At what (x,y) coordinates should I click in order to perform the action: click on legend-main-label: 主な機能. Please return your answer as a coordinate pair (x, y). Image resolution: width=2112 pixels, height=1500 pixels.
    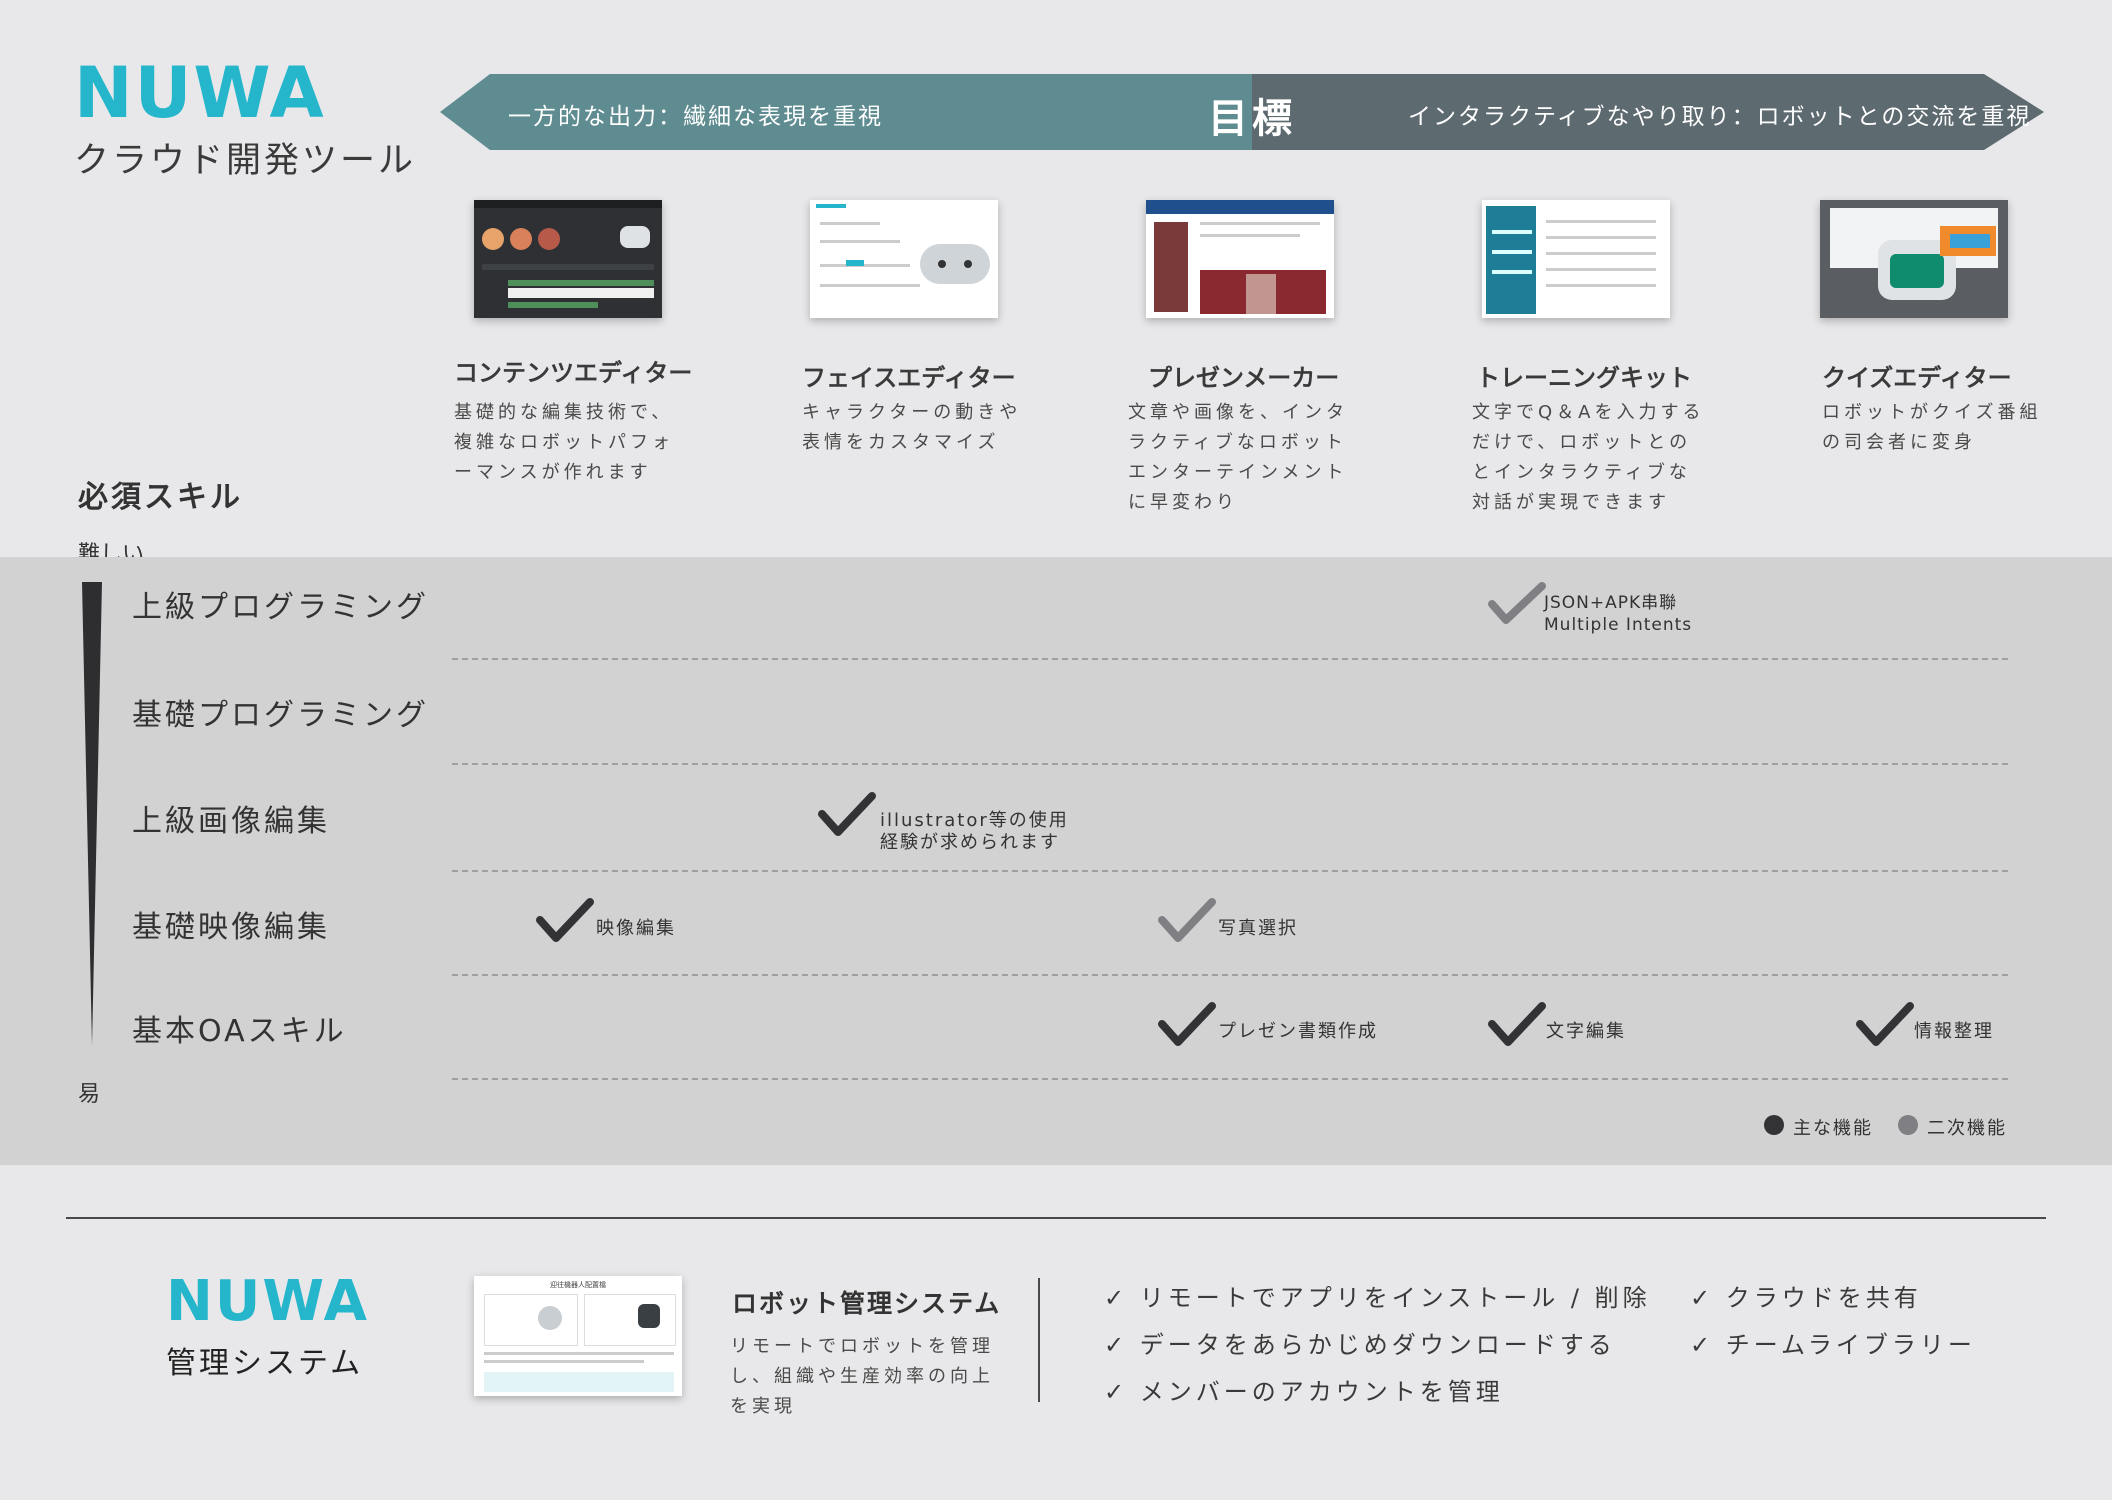
    Looking at the image, I should click on (1833, 1128).